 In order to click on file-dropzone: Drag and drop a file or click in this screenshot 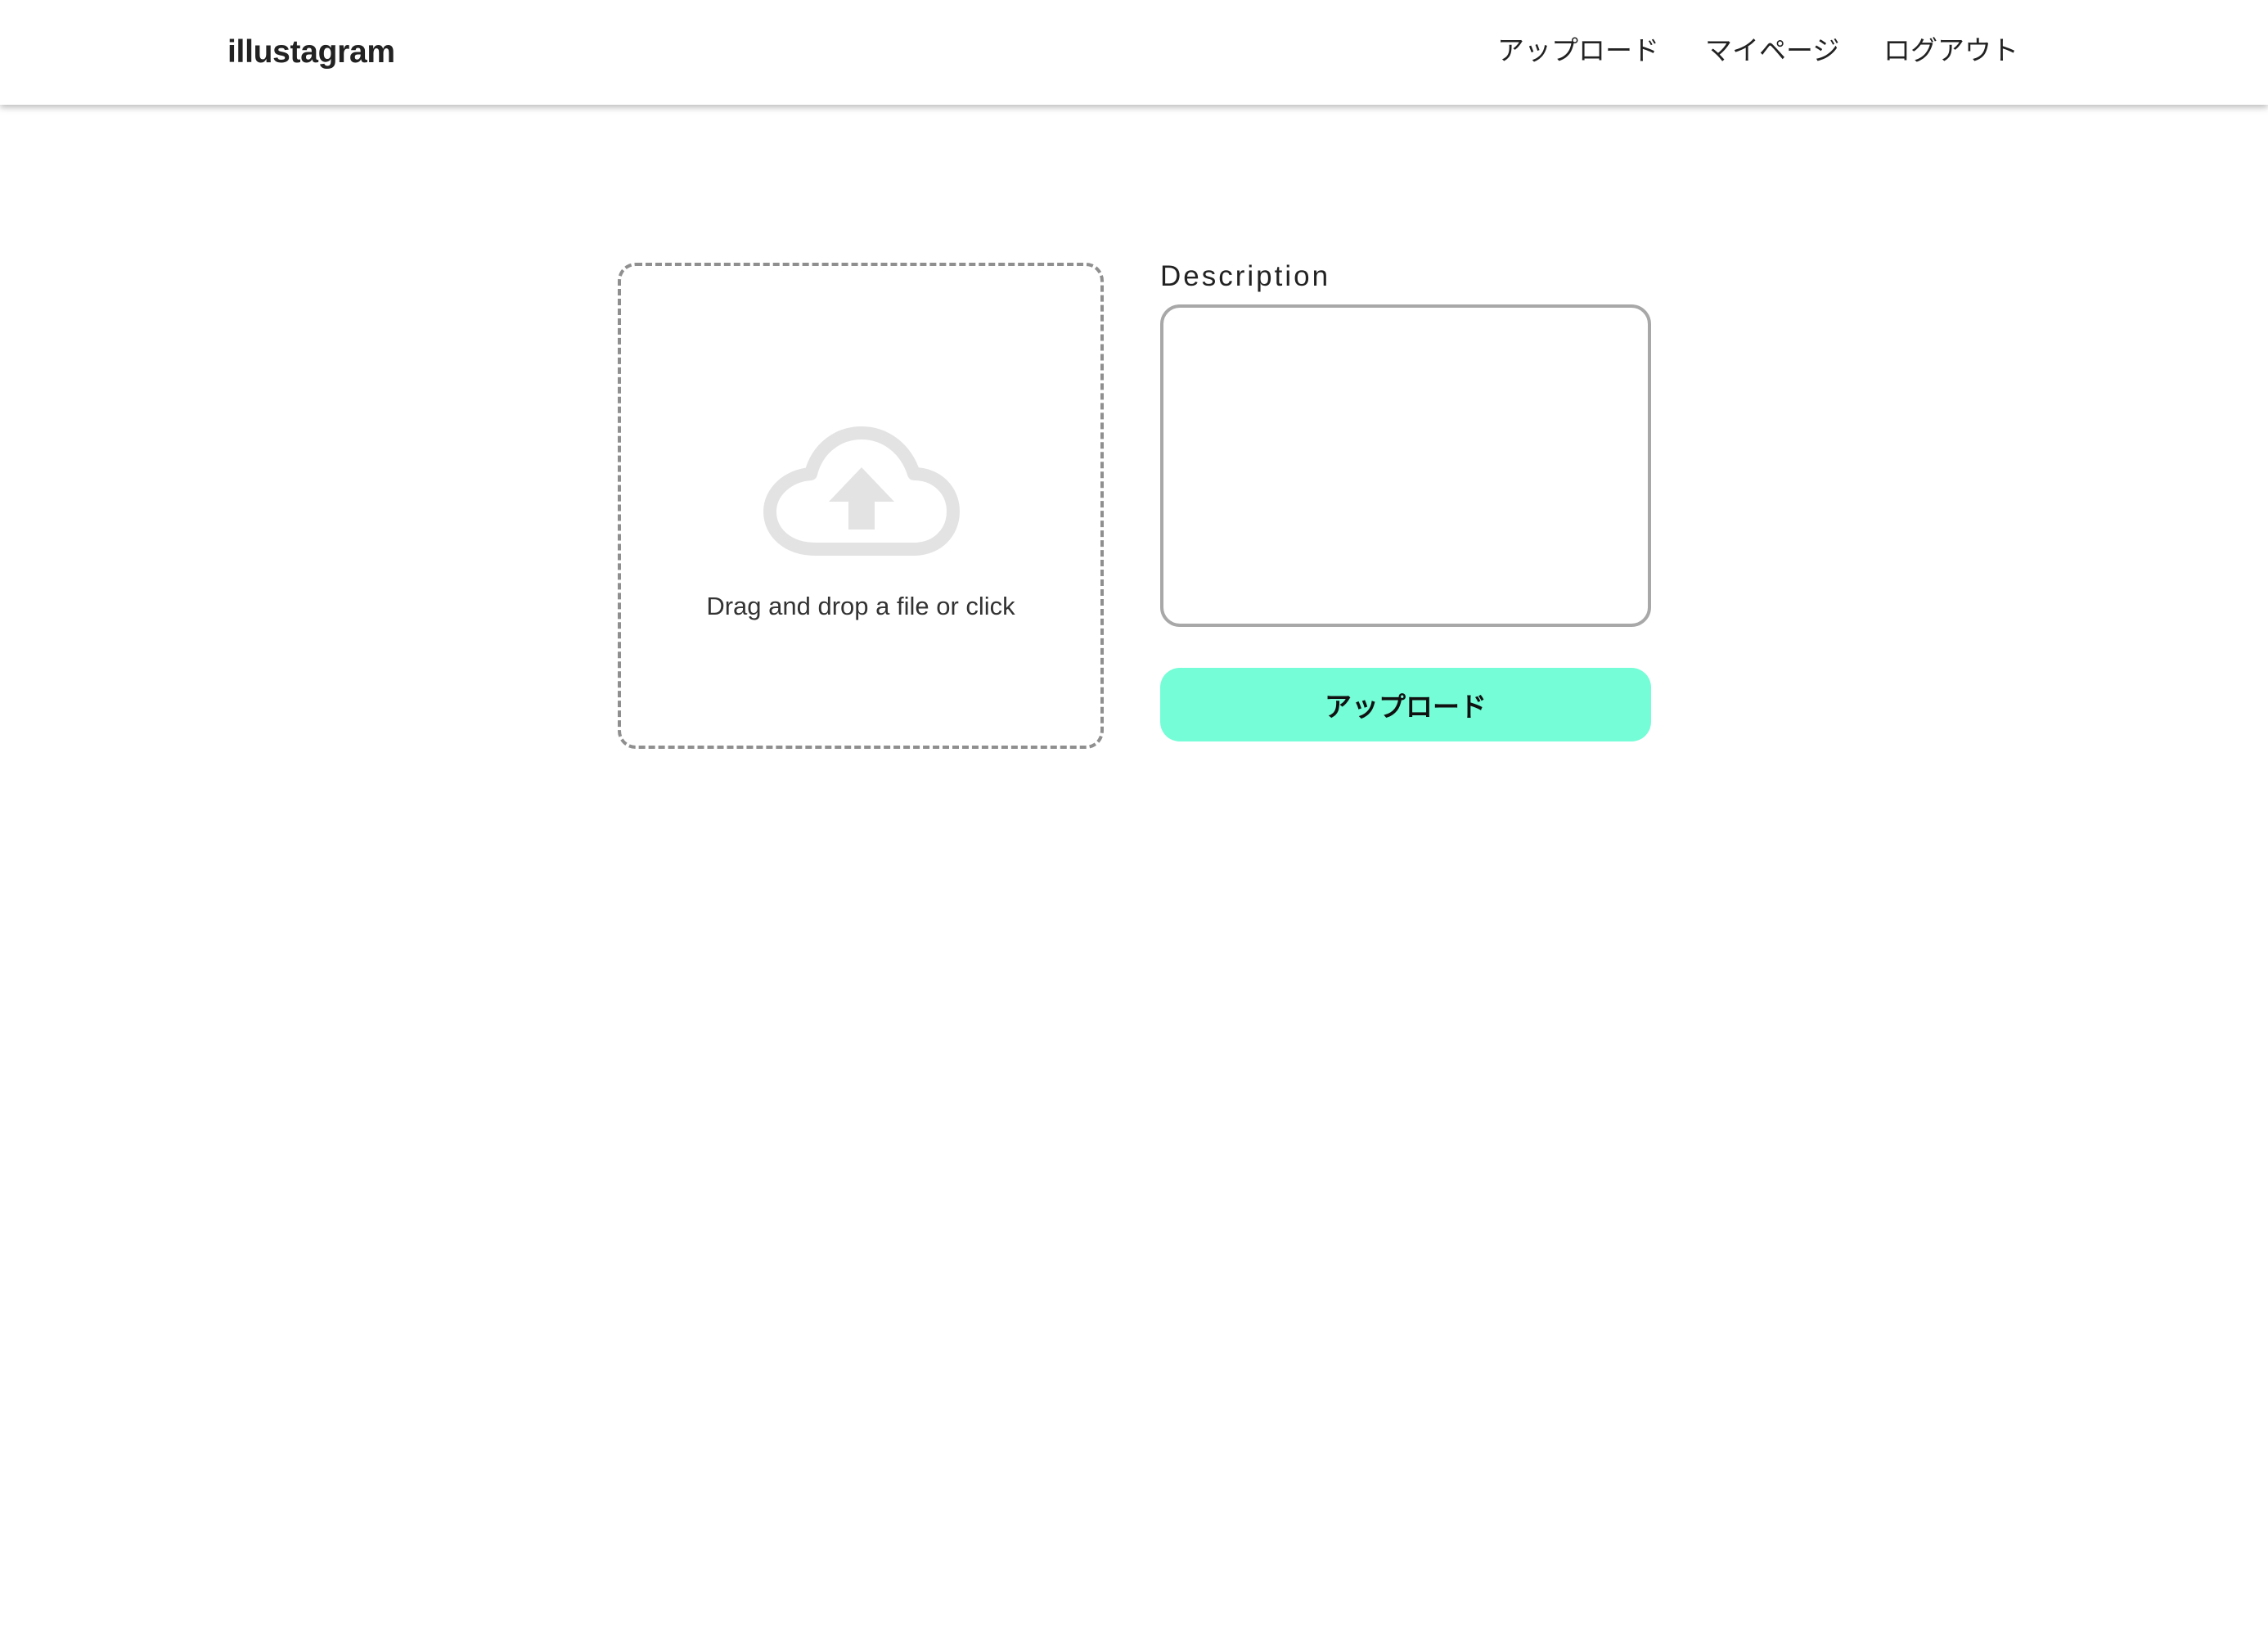, I will do `click(861, 506)`.